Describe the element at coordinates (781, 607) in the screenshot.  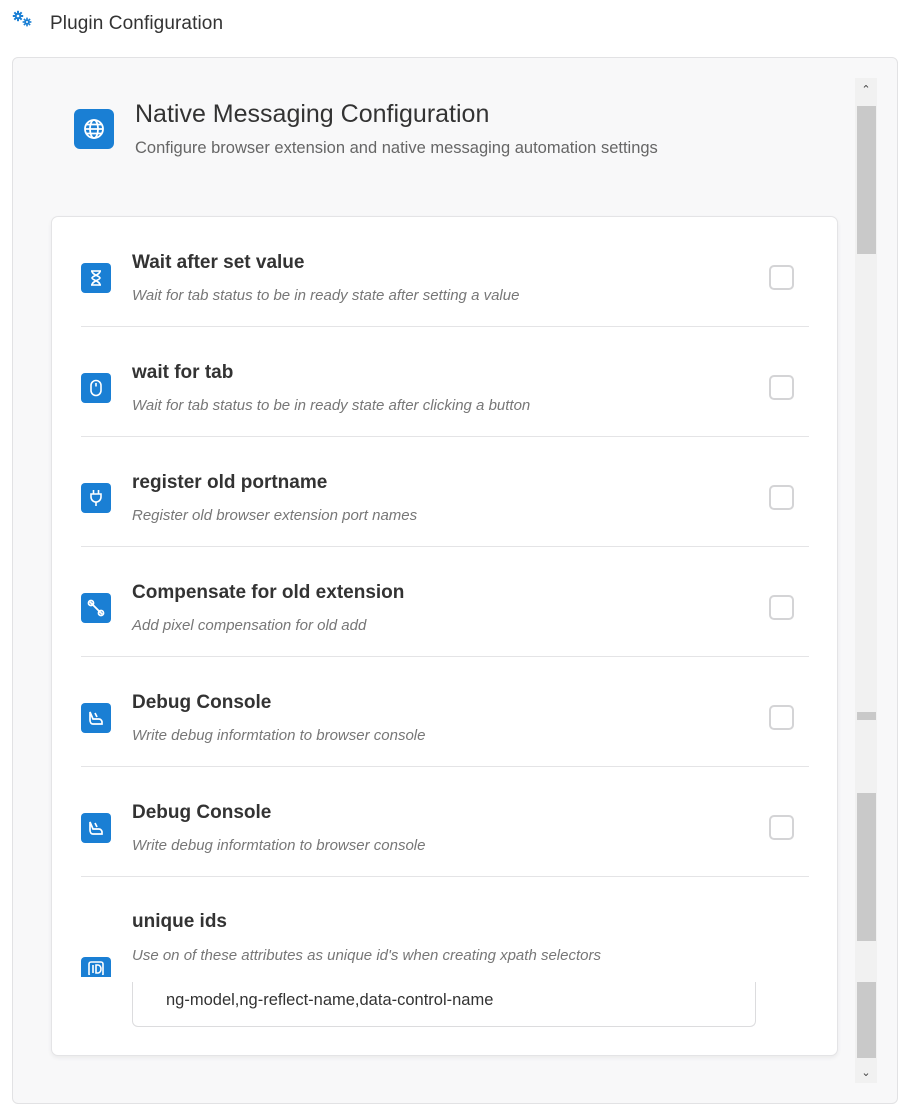
I see `compensate-for-old-extension-checkbox` at that location.